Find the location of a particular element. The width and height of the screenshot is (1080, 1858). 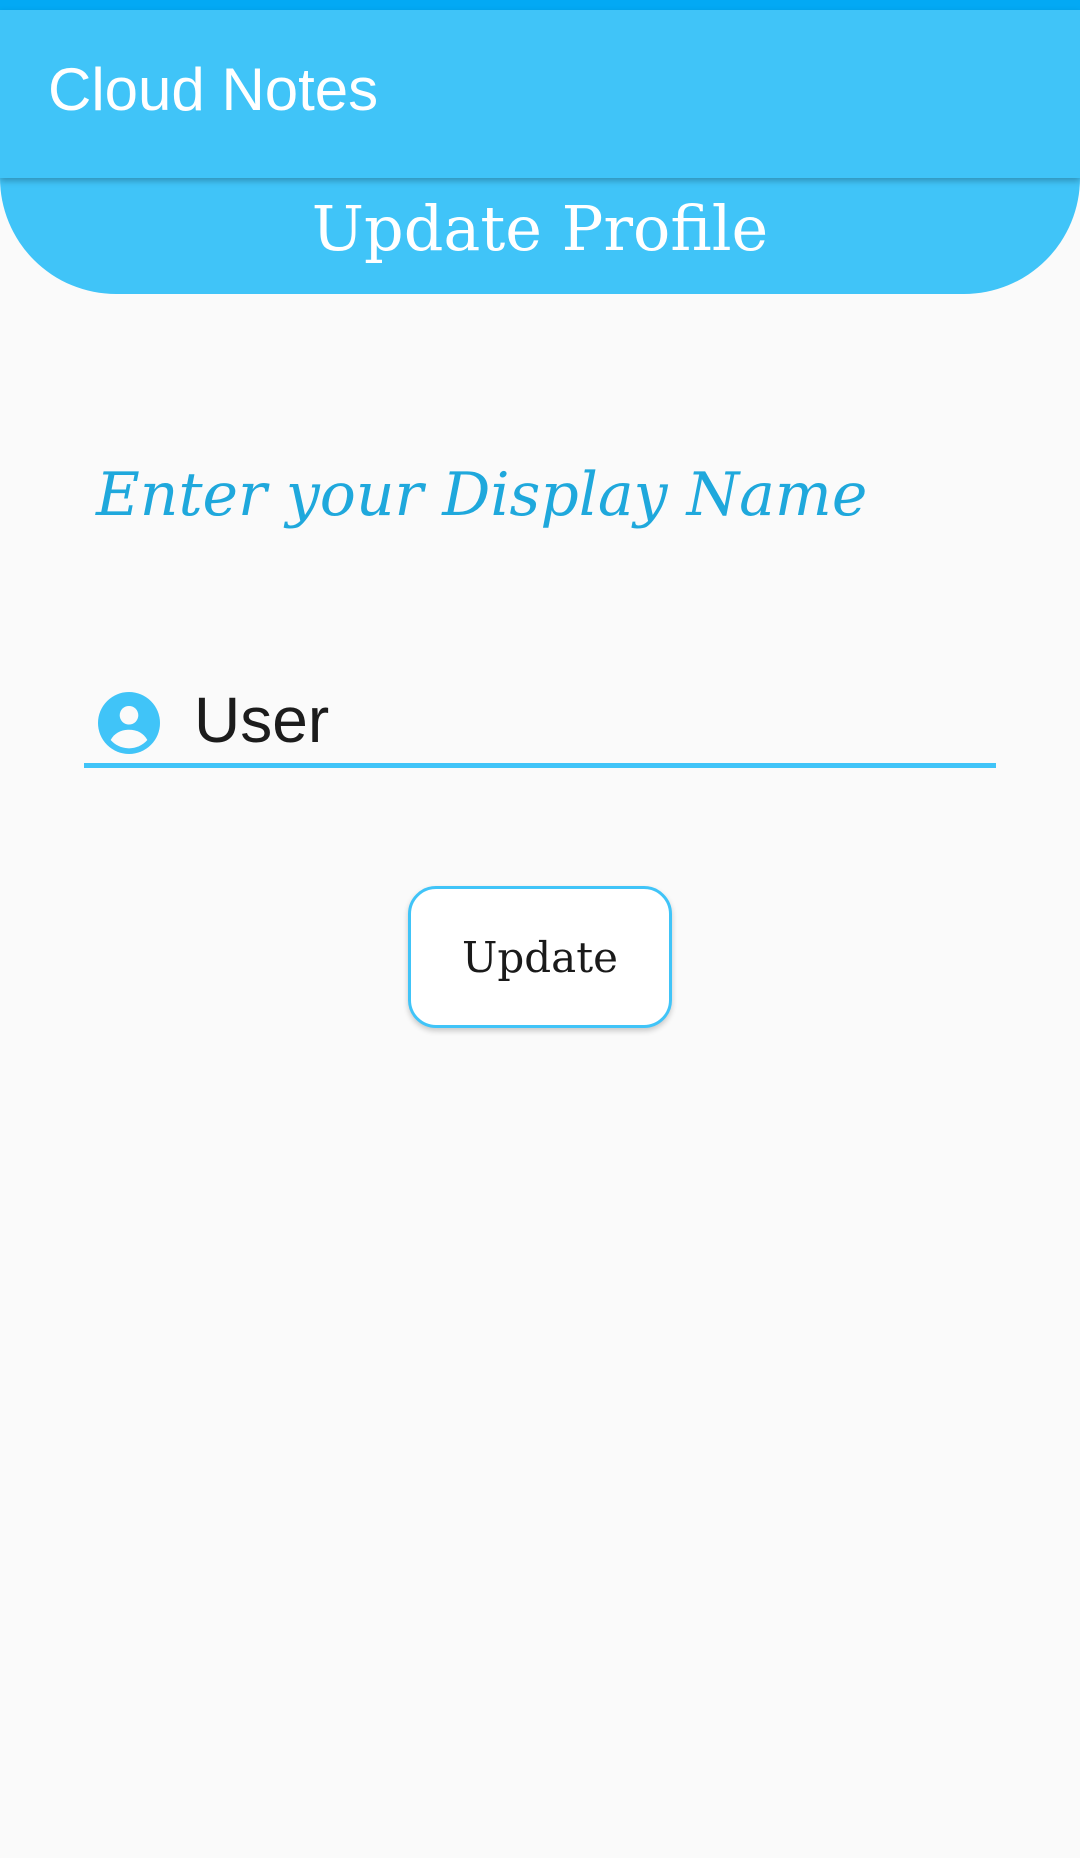

status-bar is located at coordinates (540, 5).